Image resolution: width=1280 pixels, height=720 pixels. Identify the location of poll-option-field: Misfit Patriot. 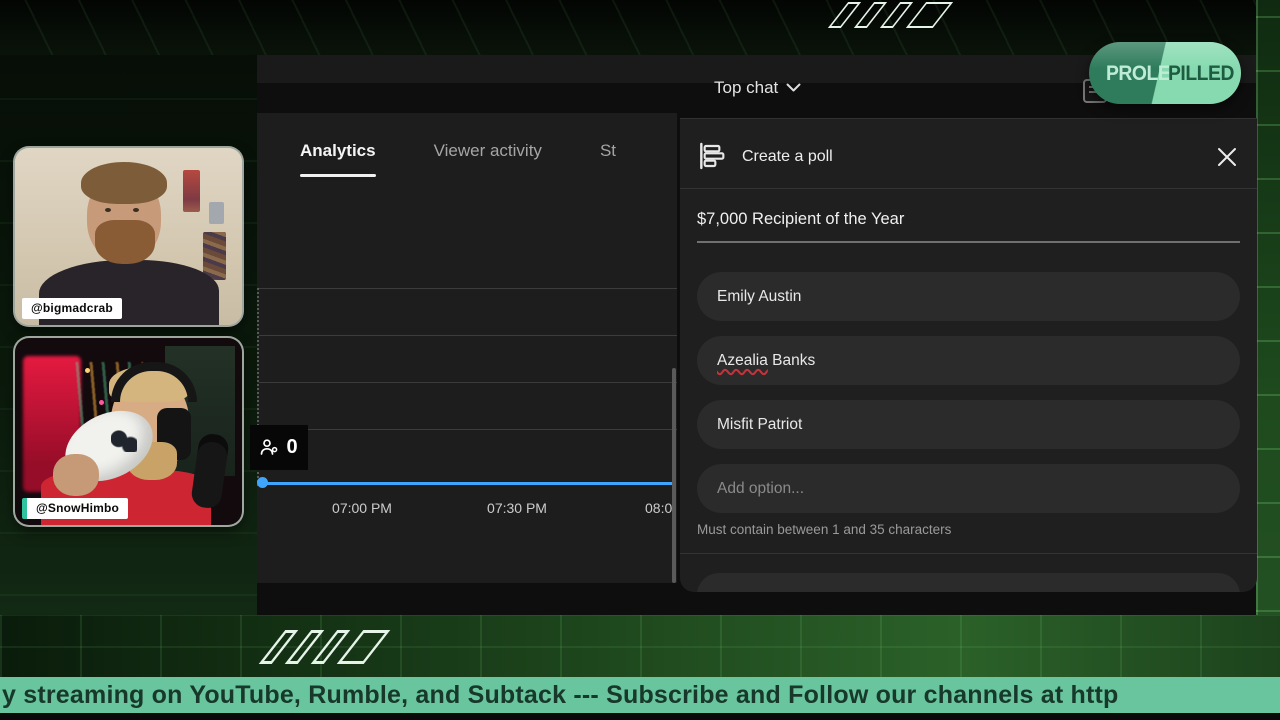
(968, 424).